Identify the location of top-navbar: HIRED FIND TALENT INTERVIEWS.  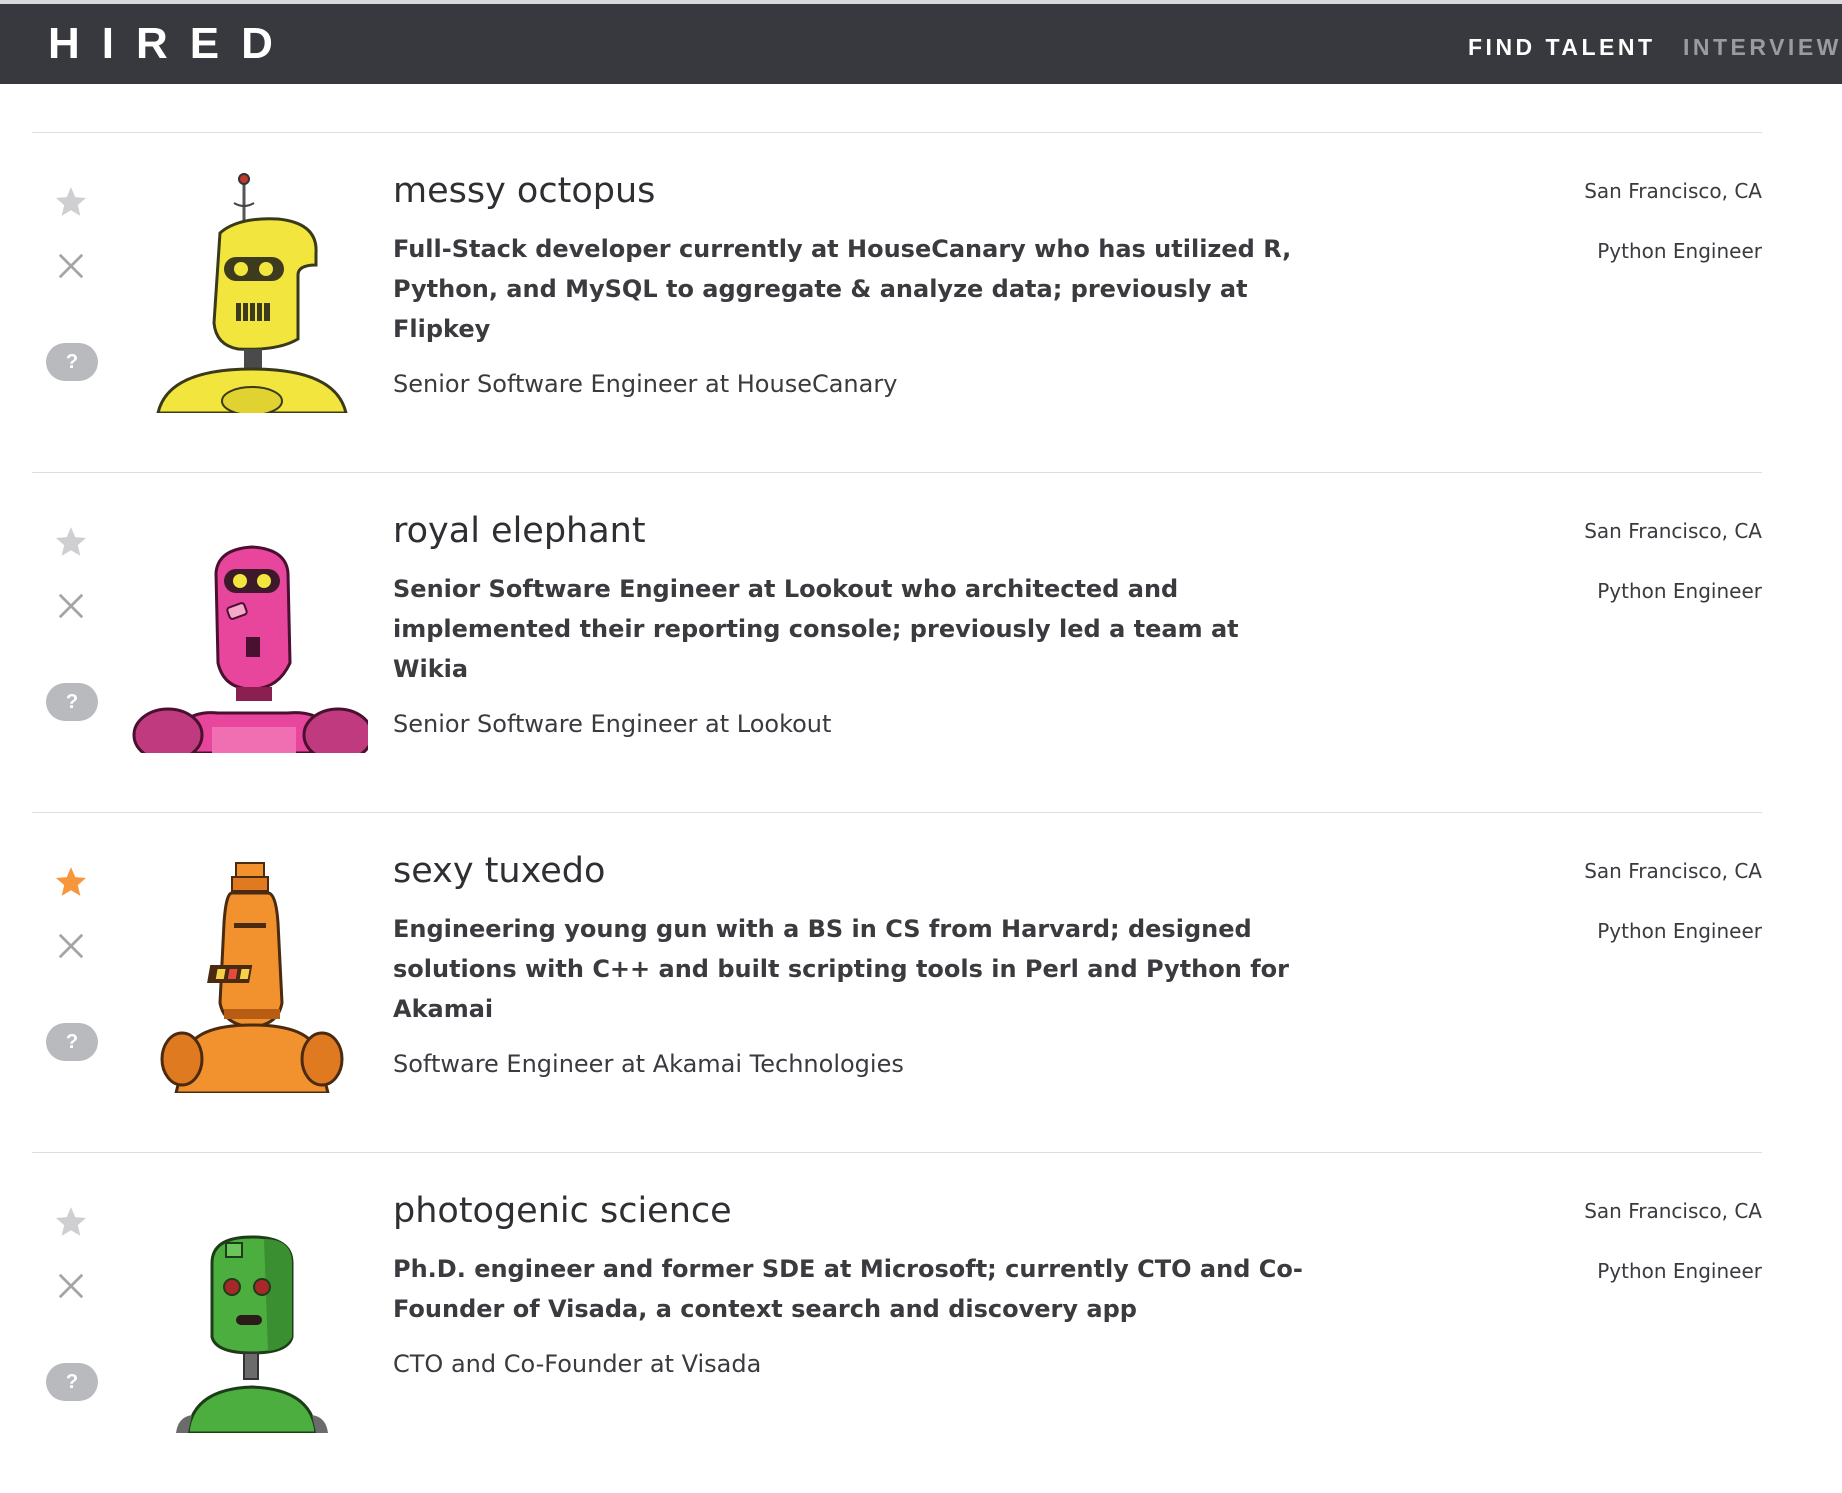
(921, 44).